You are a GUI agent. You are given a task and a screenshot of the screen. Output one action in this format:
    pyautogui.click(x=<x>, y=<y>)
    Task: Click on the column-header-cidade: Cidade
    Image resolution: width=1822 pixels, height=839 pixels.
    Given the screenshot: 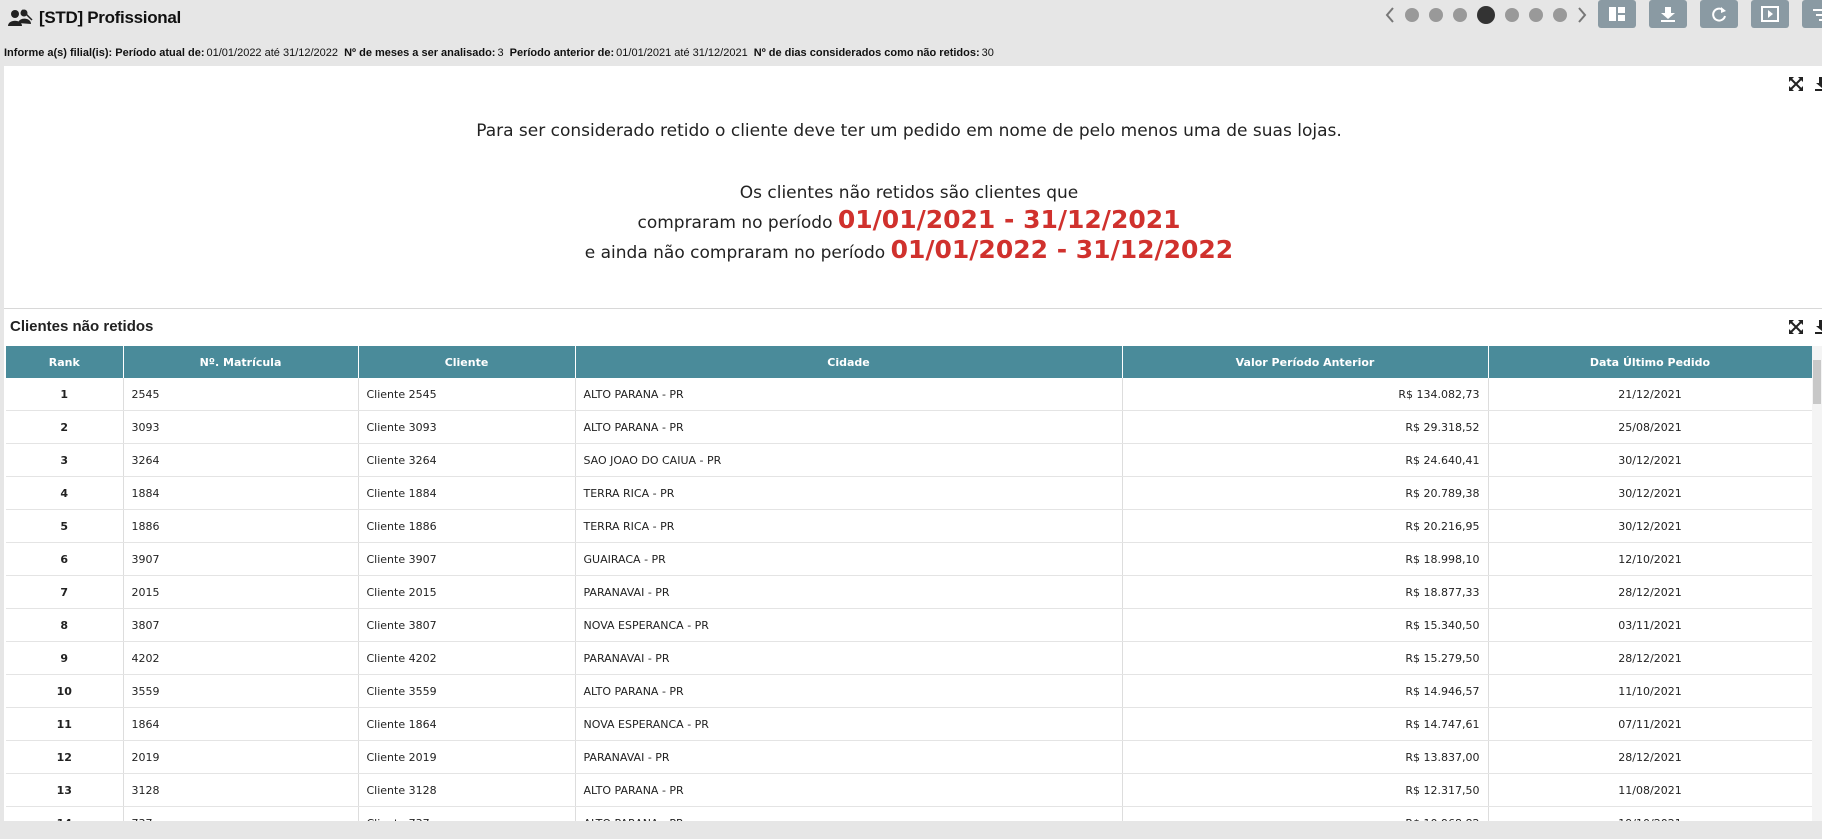 What is the action you would take?
    pyautogui.click(x=849, y=362)
    